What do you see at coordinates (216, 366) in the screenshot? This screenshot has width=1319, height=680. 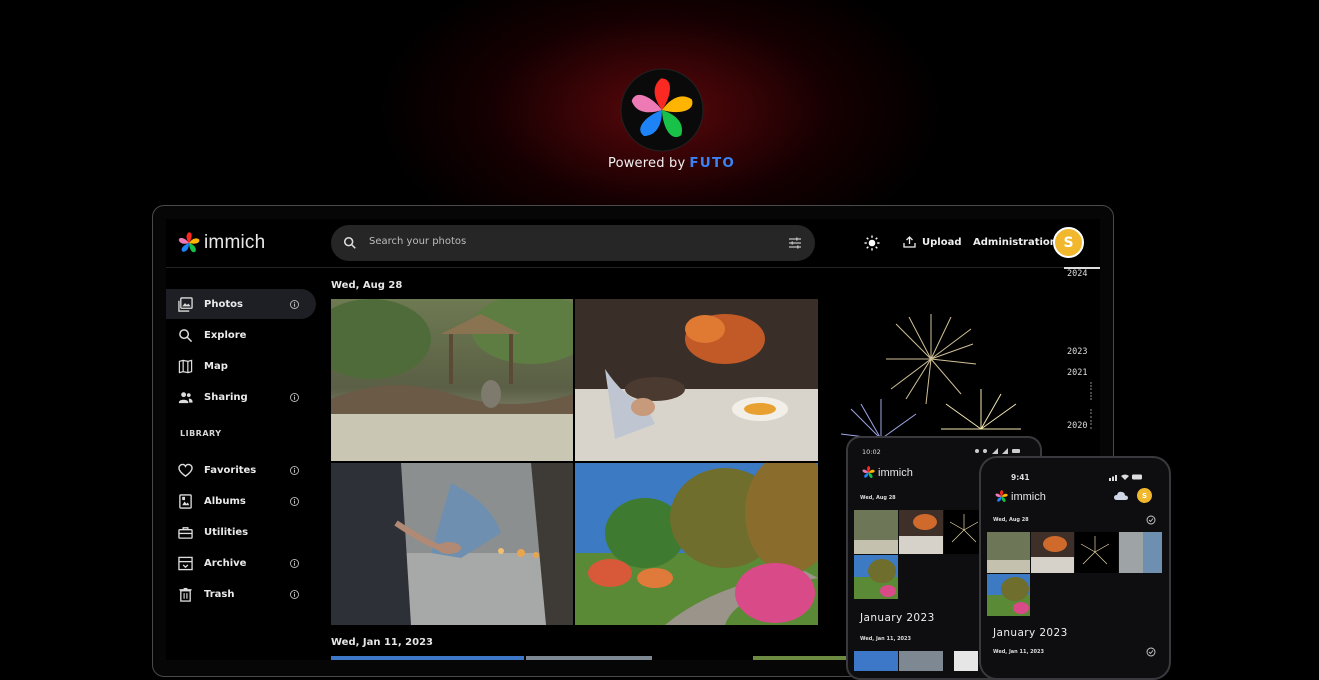 I see `sidebar-item-label: Map` at bounding box center [216, 366].